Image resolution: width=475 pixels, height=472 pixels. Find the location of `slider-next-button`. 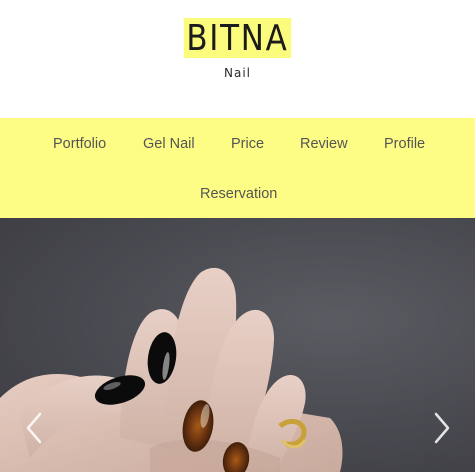

slider-next-button is located at coordinates (443, 428).